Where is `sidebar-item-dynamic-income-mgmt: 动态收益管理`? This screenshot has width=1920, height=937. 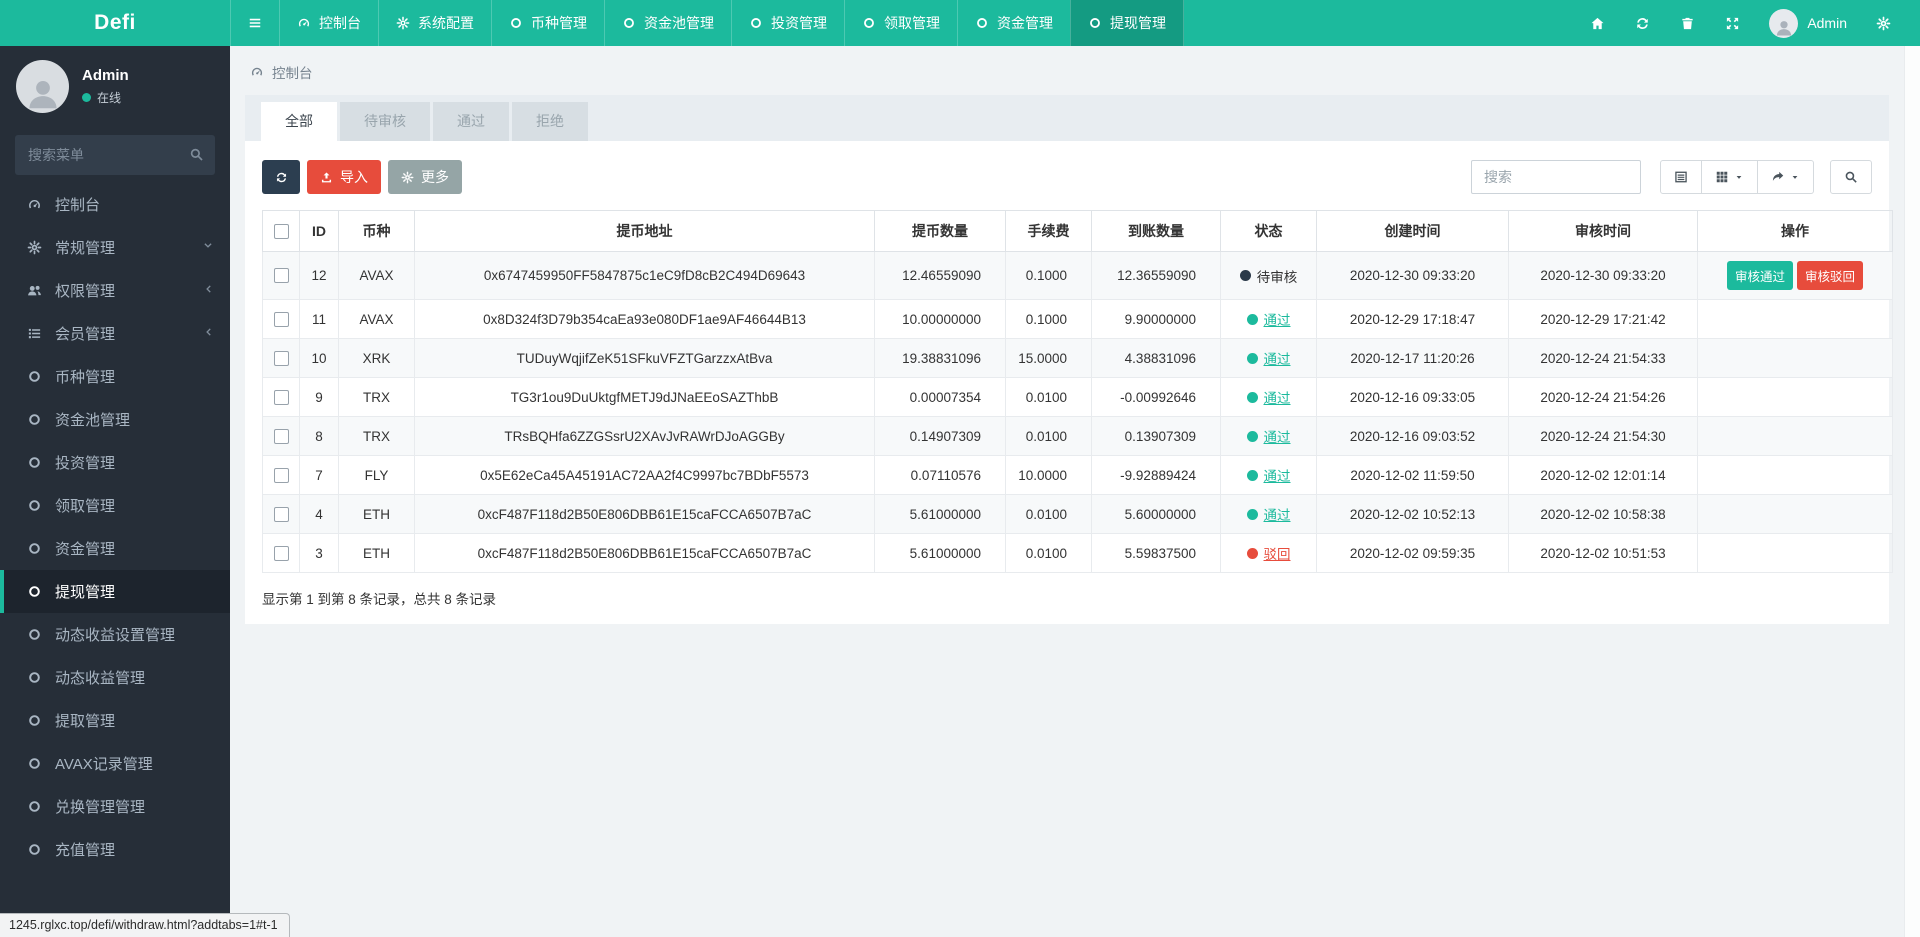
sidebar-item-dynamic-income-mgmt: 动态收益管理 is located at coordinates (115, 677).